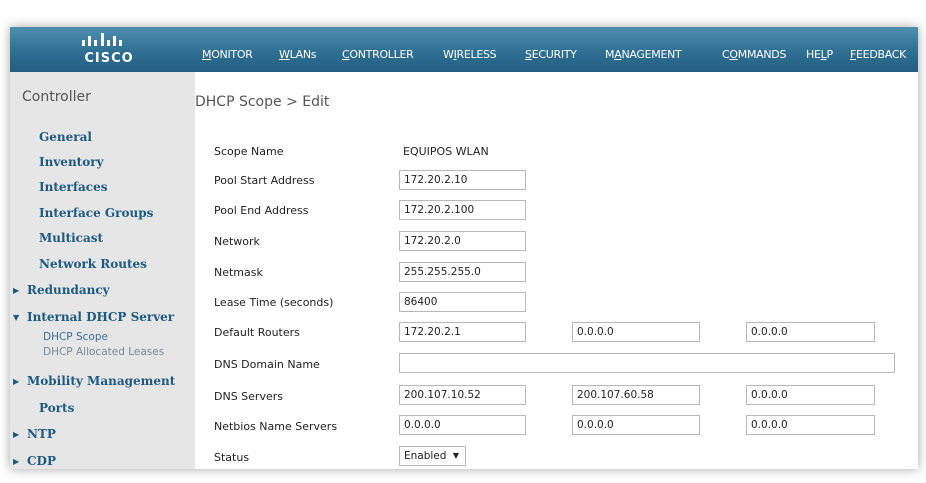 Image resolution: width=926 pixels, height=483 pixels. I want to click on lease-time-input: 86400, so click(462, 302).